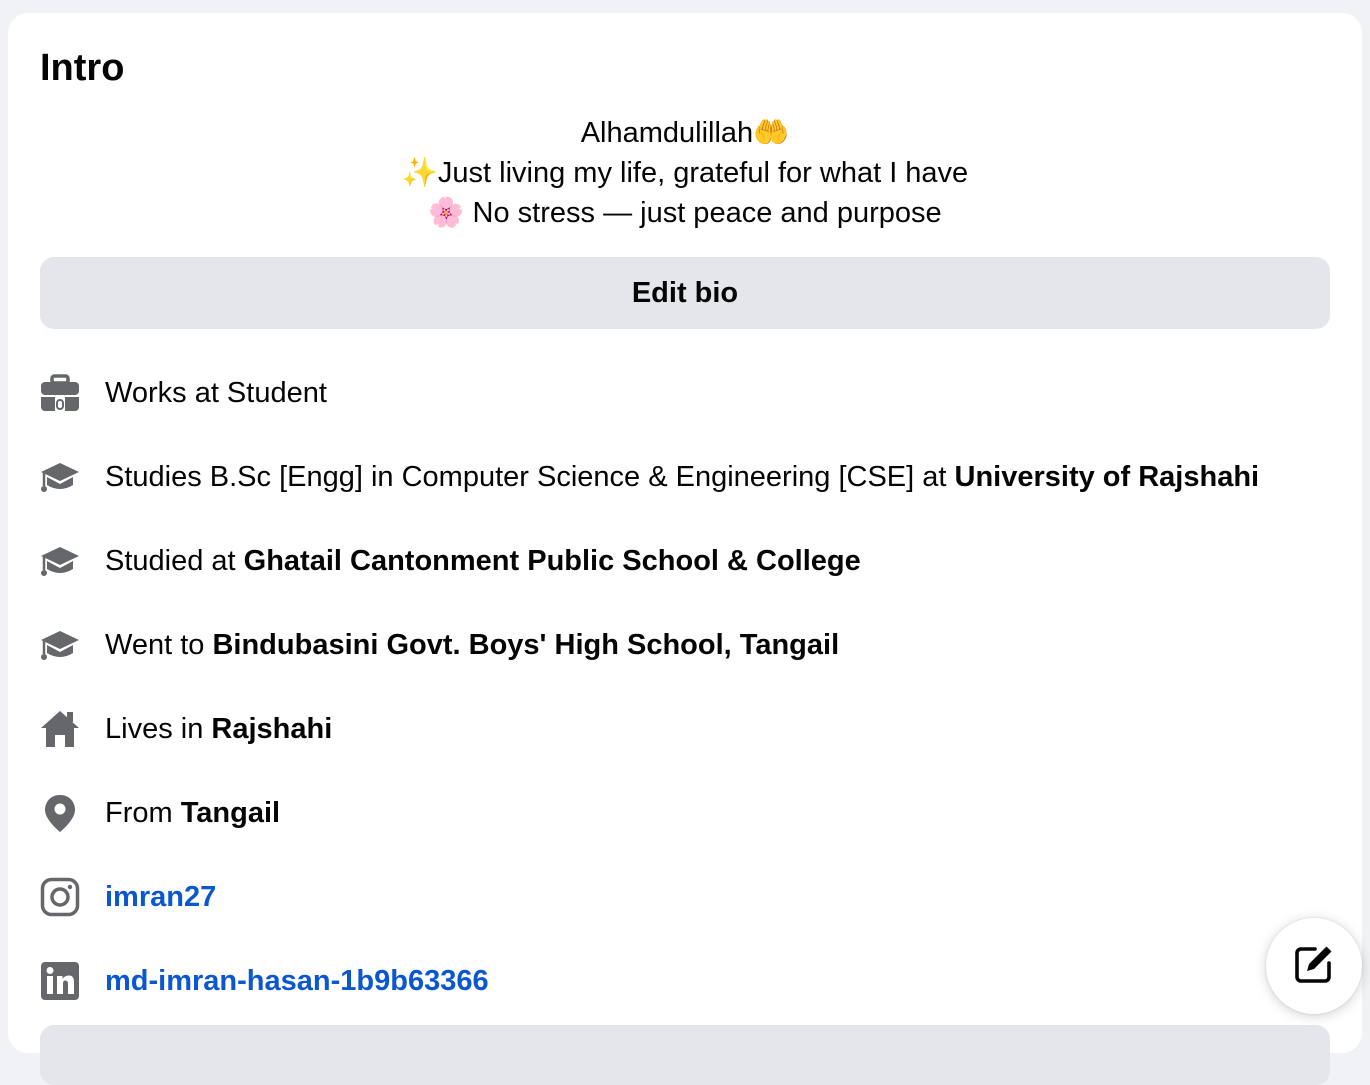 This screenshot has width=1370, height=1085. I want to click on compose-button, so click(1314, 966).